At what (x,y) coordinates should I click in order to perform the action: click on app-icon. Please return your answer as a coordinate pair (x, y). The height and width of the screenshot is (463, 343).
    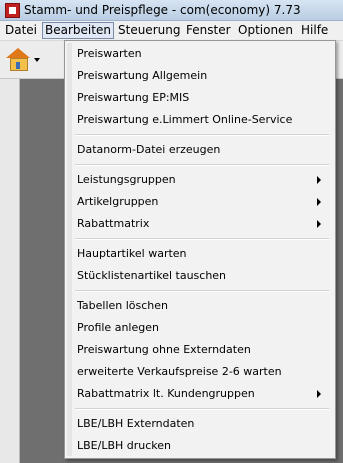
    Looking at the image, I should click on (12, 10).